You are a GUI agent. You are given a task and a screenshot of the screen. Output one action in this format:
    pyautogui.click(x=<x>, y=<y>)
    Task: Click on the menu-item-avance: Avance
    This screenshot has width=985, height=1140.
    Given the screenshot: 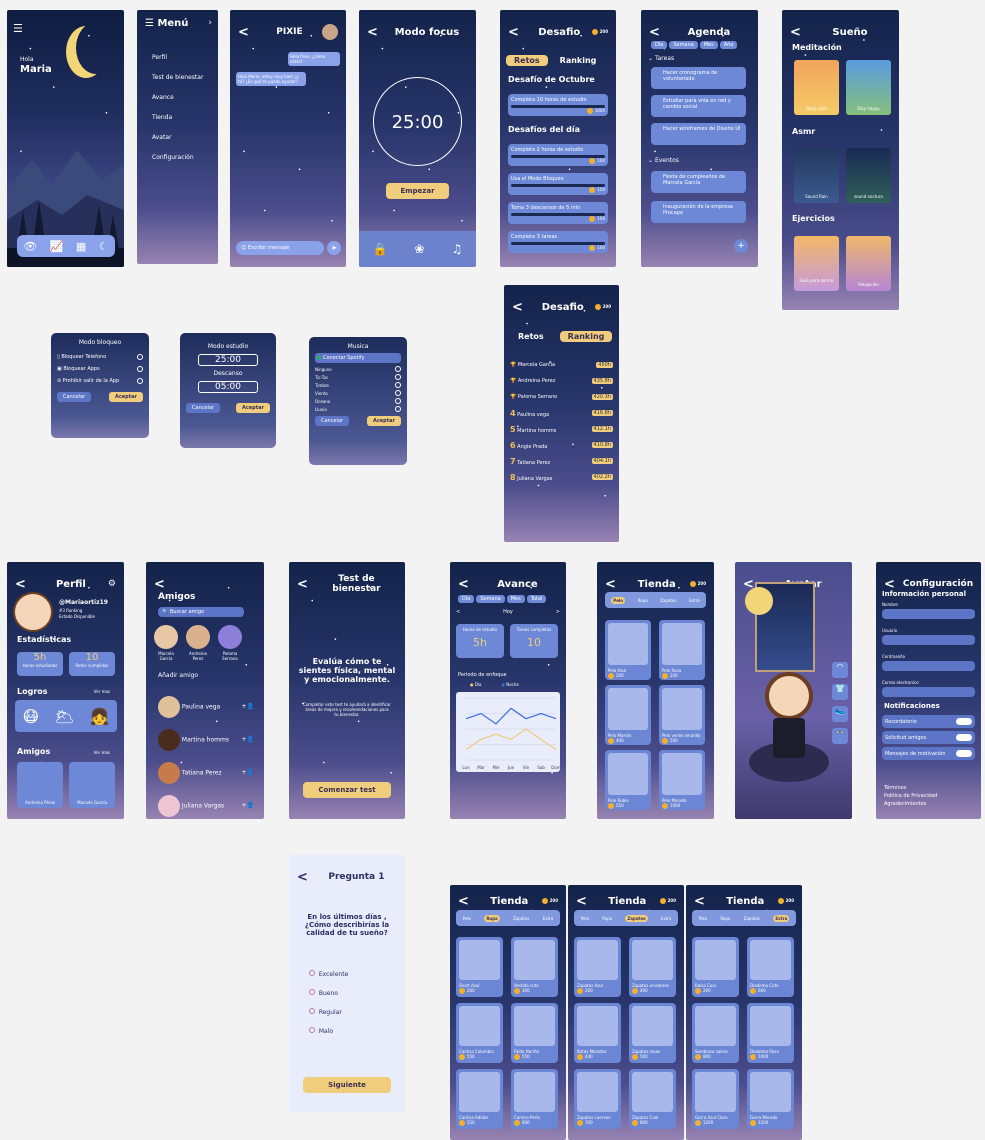 What is the action you would take?
    pyautogui.click(x=177, y=98)
    